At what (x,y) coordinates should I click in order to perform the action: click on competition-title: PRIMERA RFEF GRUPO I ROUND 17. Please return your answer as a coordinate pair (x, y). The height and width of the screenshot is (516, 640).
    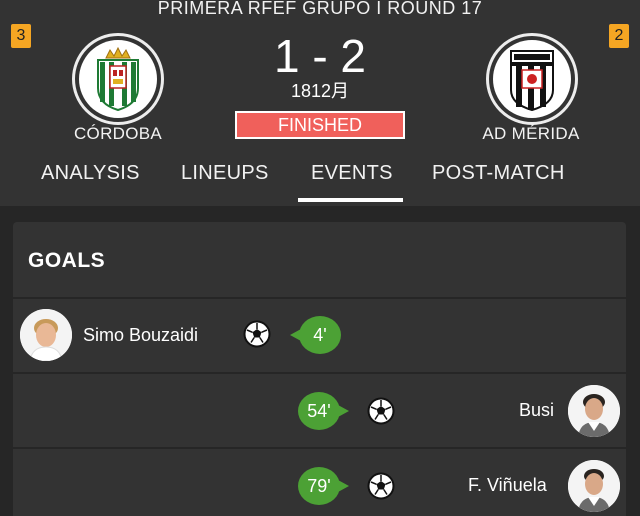
    Looking at the image, I should click on (320, 9).